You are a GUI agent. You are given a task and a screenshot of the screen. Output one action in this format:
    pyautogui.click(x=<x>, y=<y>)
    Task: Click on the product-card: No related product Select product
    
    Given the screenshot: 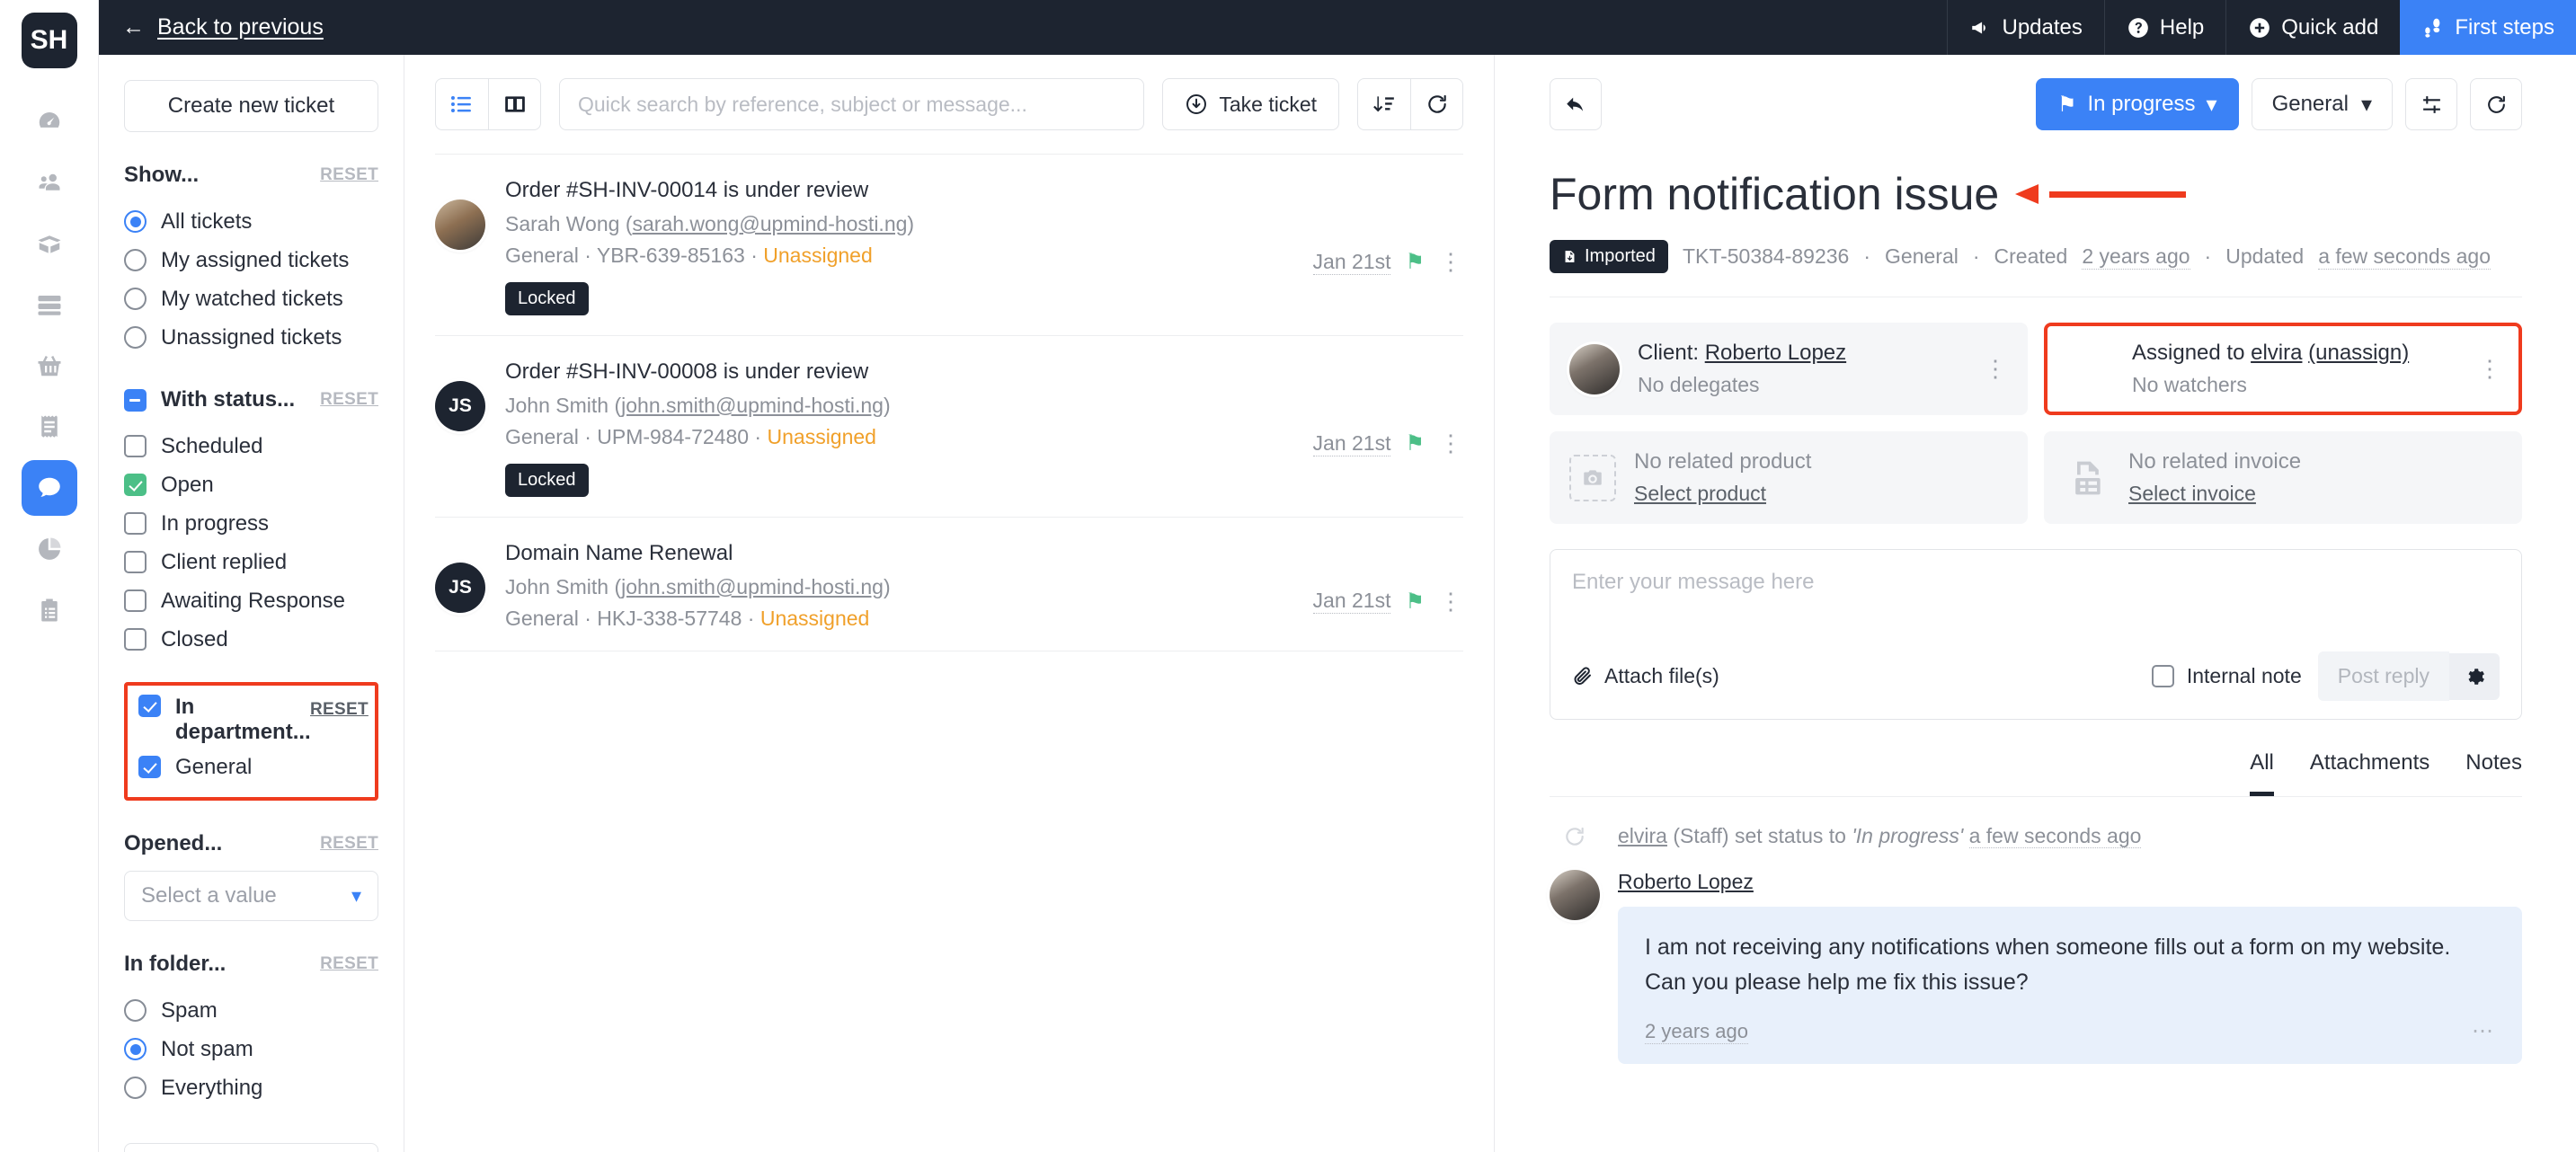 What is the action you would take?
    pyautogui.click(x=1789, y=478)
    